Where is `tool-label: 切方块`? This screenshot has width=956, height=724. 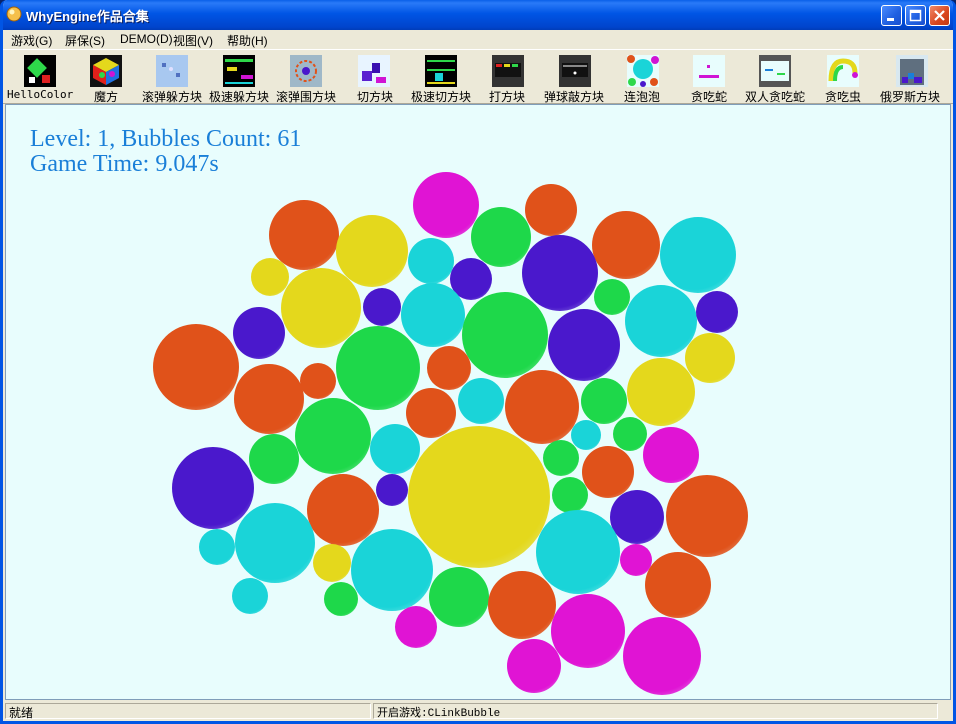 tool-label: 切方块 is located at coordinates (375, 97).